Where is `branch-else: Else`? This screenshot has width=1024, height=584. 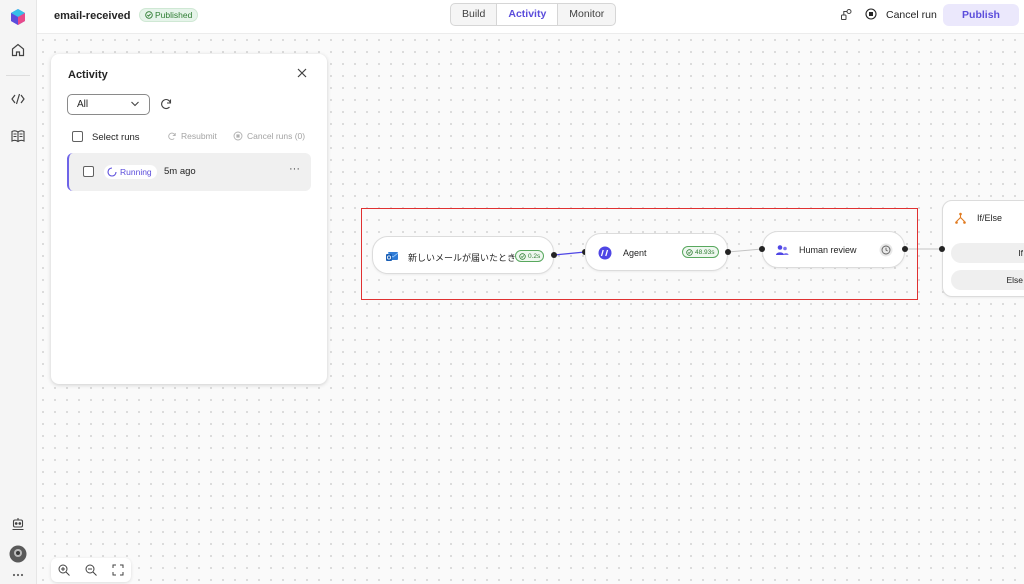 branch-else: Else is located at coordinates (987, 280).